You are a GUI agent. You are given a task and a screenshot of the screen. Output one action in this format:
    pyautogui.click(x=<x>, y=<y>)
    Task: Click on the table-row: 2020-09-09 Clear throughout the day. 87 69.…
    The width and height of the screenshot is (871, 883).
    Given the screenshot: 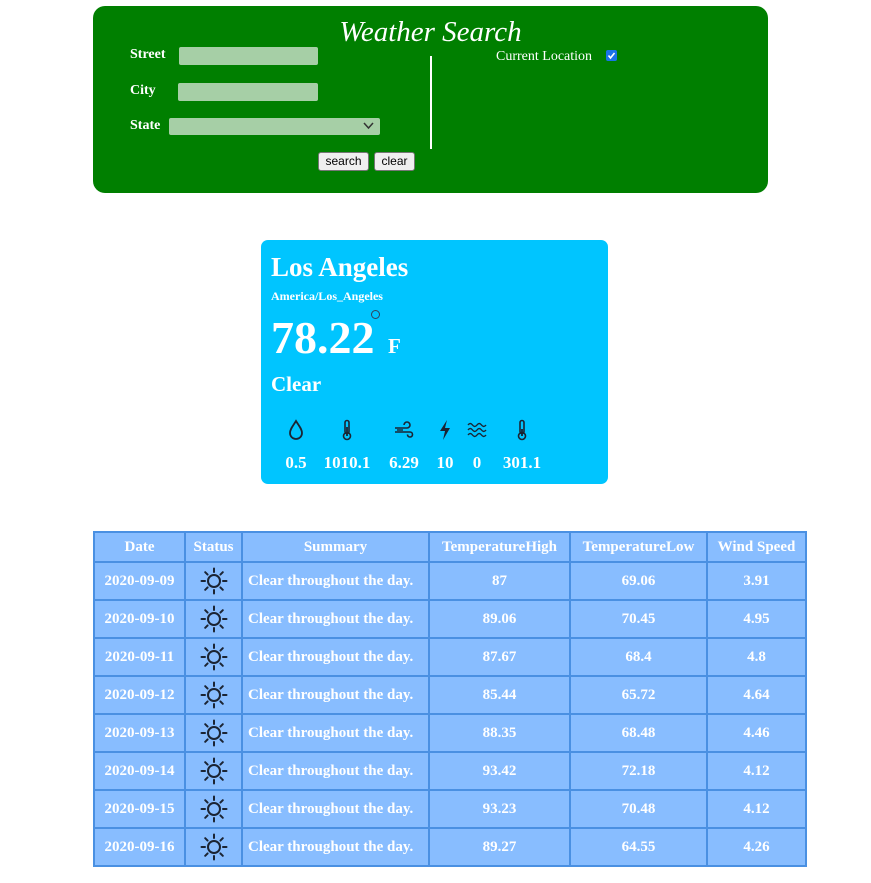 What is the action you would take?
    pyautogui.click(x=450, y=581)
    